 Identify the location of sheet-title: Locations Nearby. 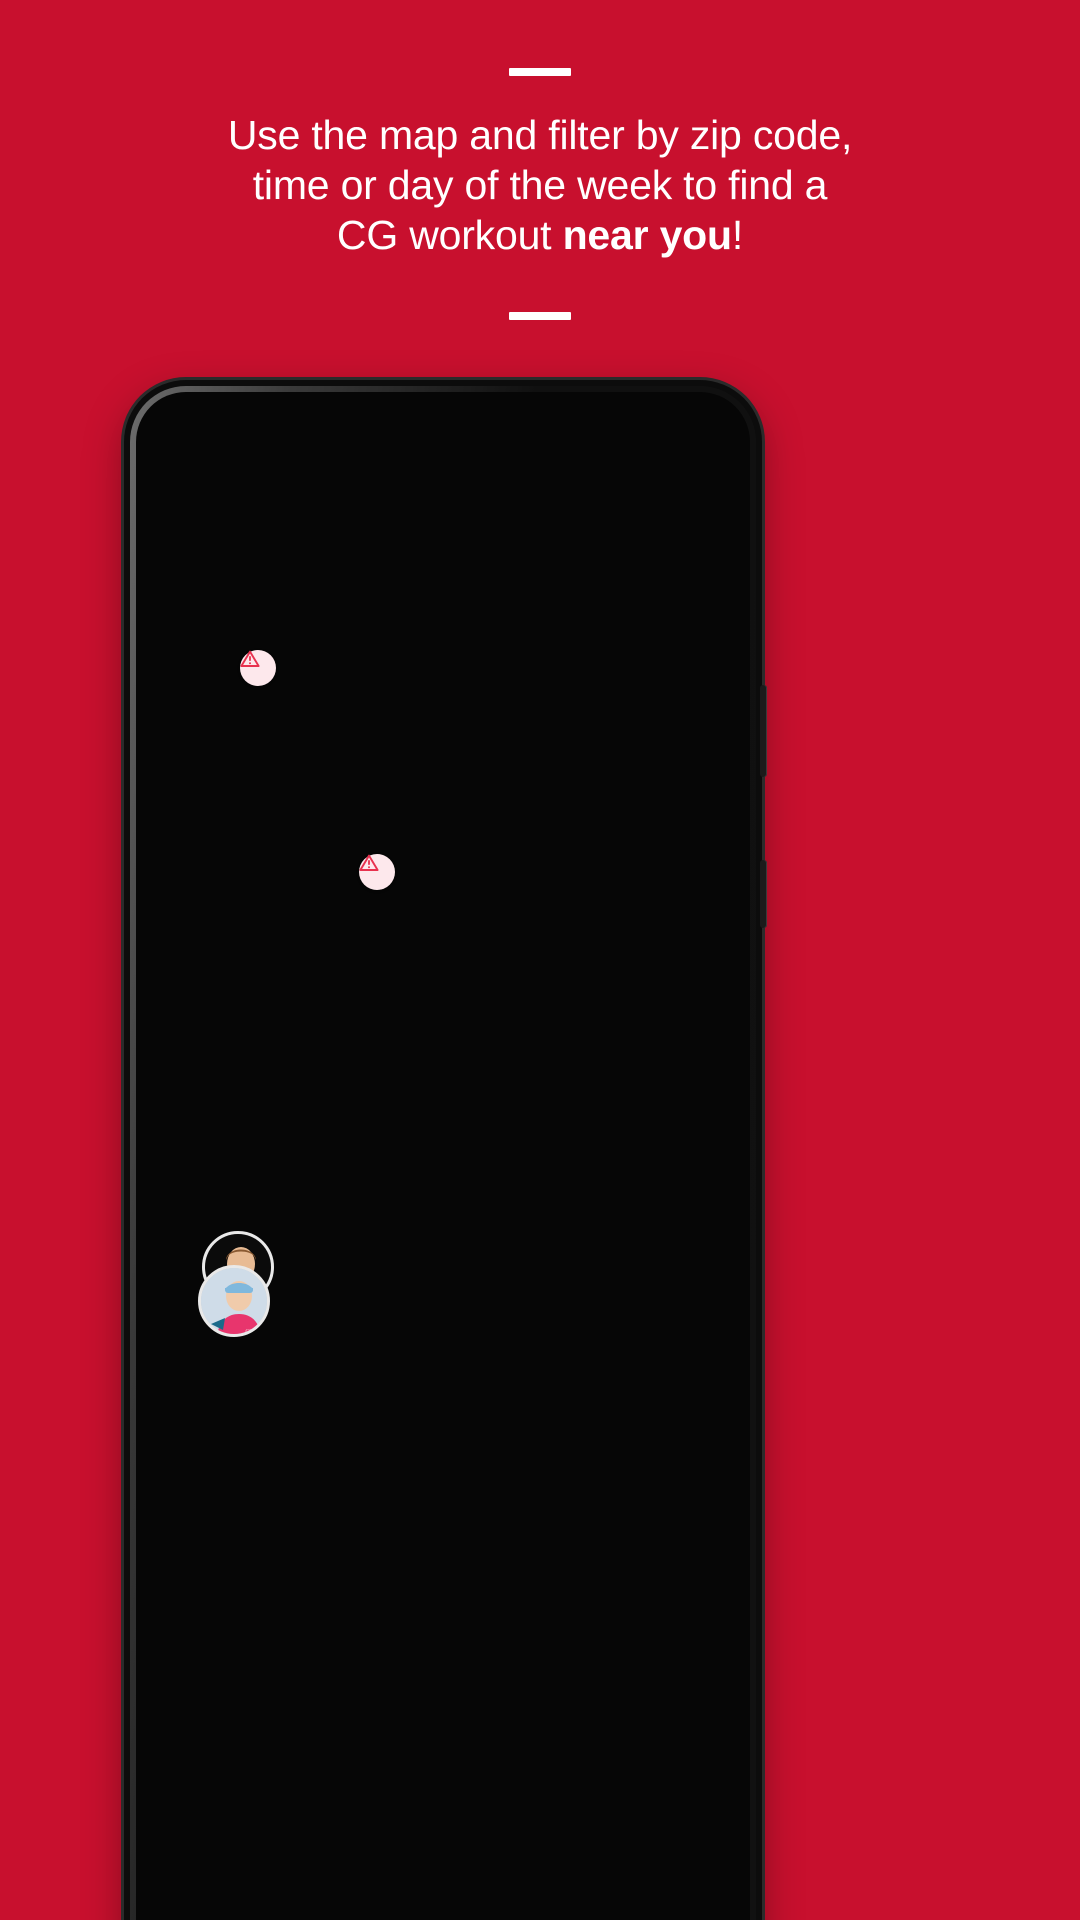
(314, 1058).